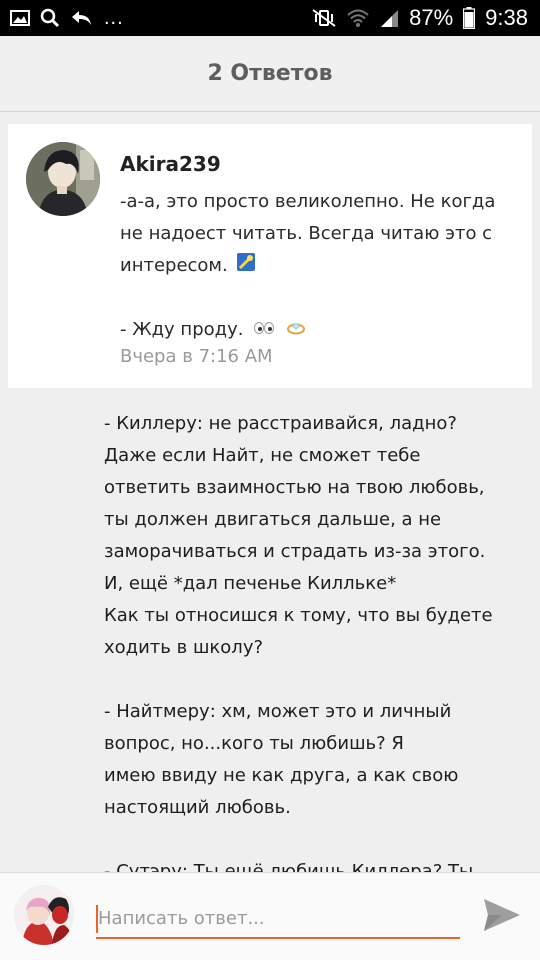 This screenshot has width=540, height=960. I want to click on replies-header: 2 Ответов, so click(270, 74).